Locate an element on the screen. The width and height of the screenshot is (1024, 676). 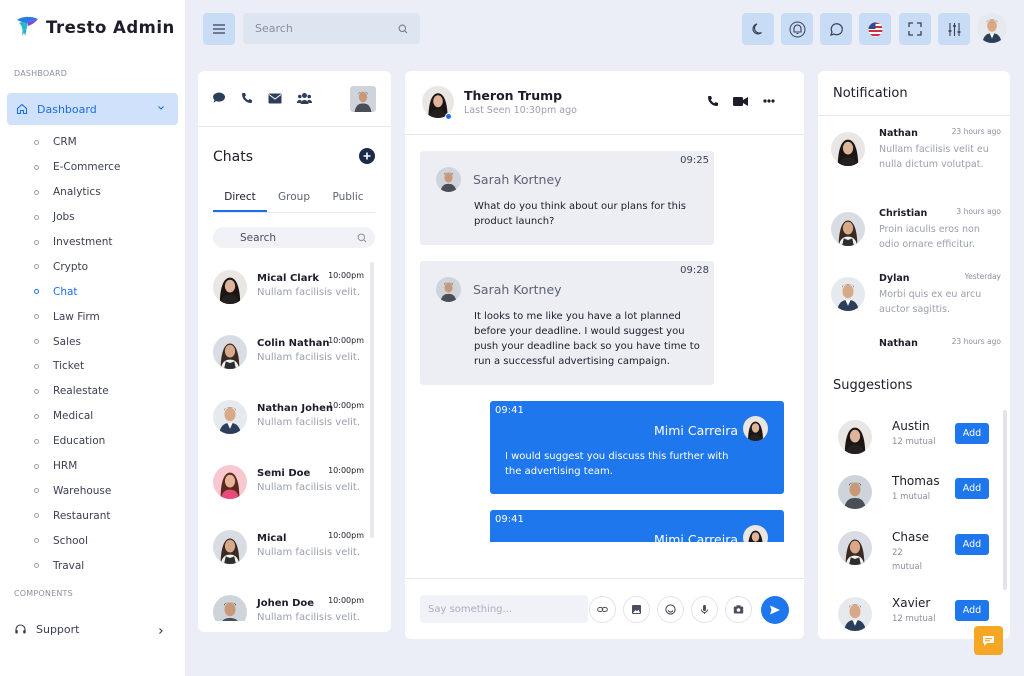
message-sender: Sarah Kortney is located at coordinates (517, 289).